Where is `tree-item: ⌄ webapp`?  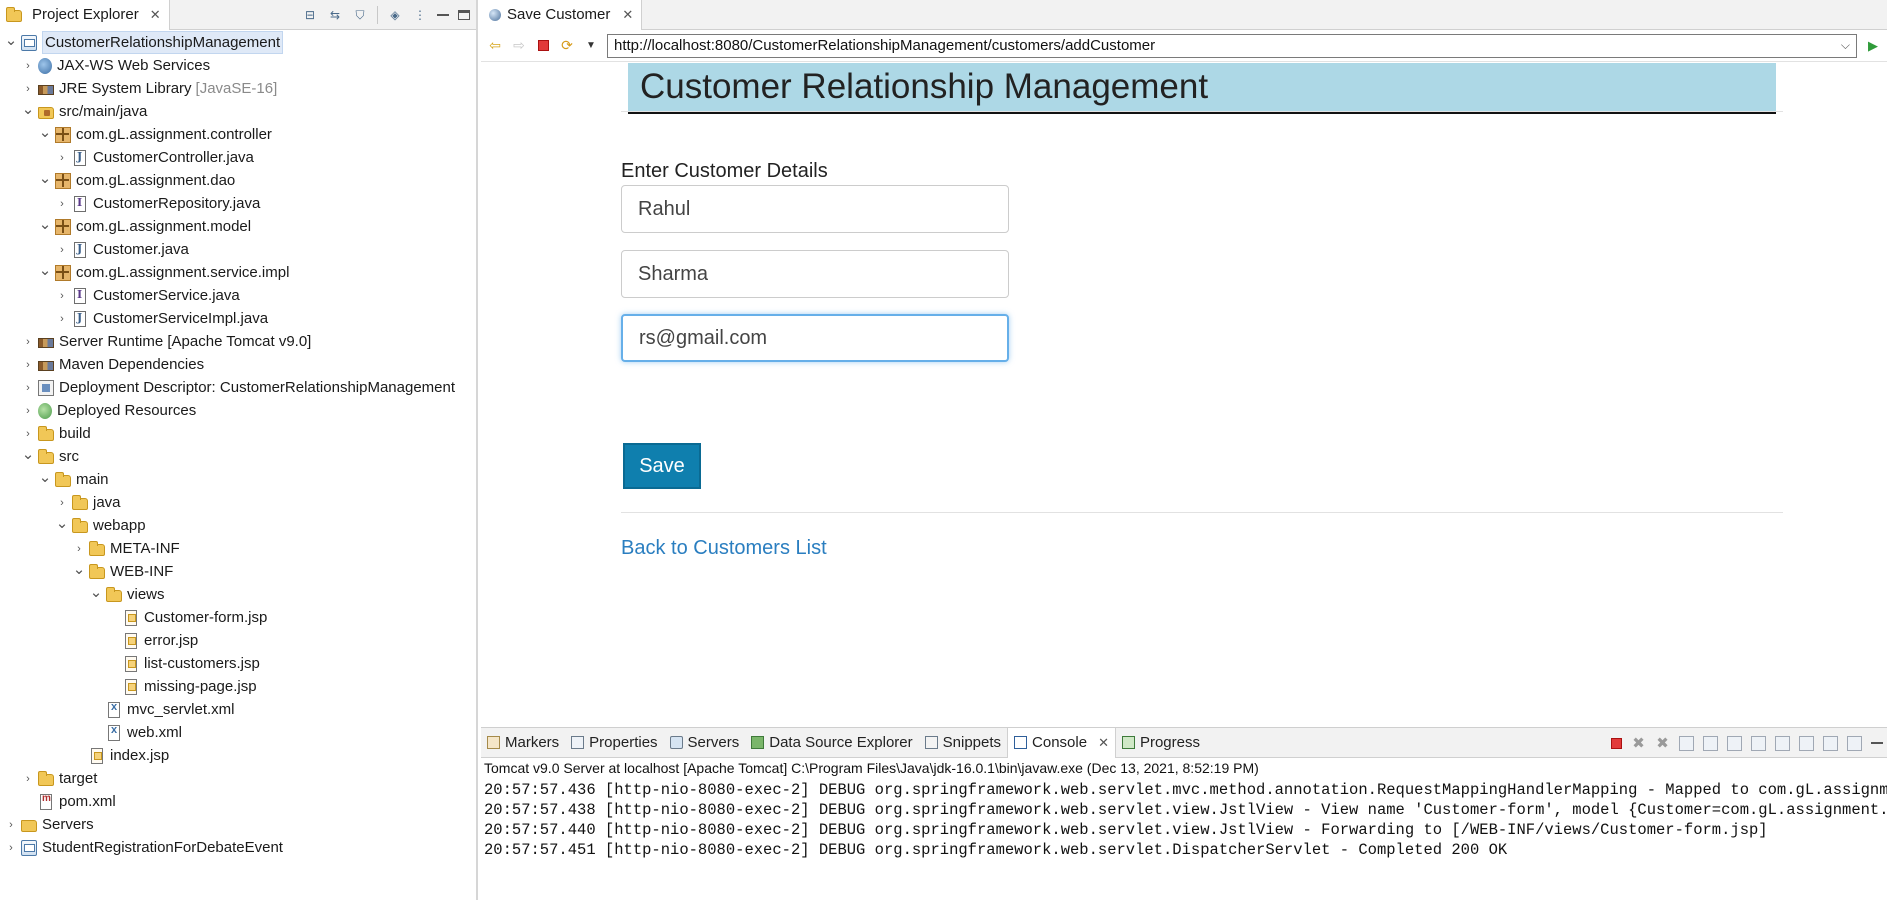
tree-item: ⌄ webapp is located at coordinates (238, 525).